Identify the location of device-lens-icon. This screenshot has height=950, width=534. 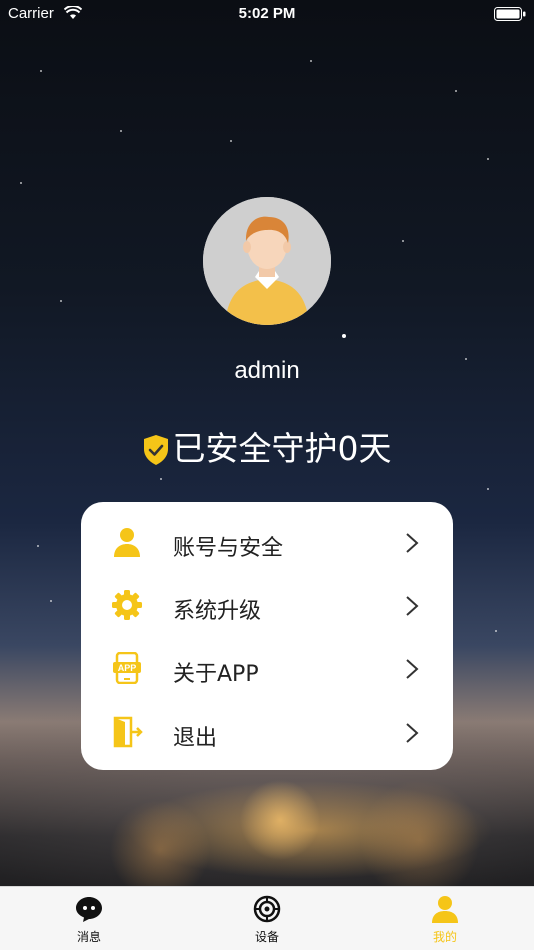
(267, 909).